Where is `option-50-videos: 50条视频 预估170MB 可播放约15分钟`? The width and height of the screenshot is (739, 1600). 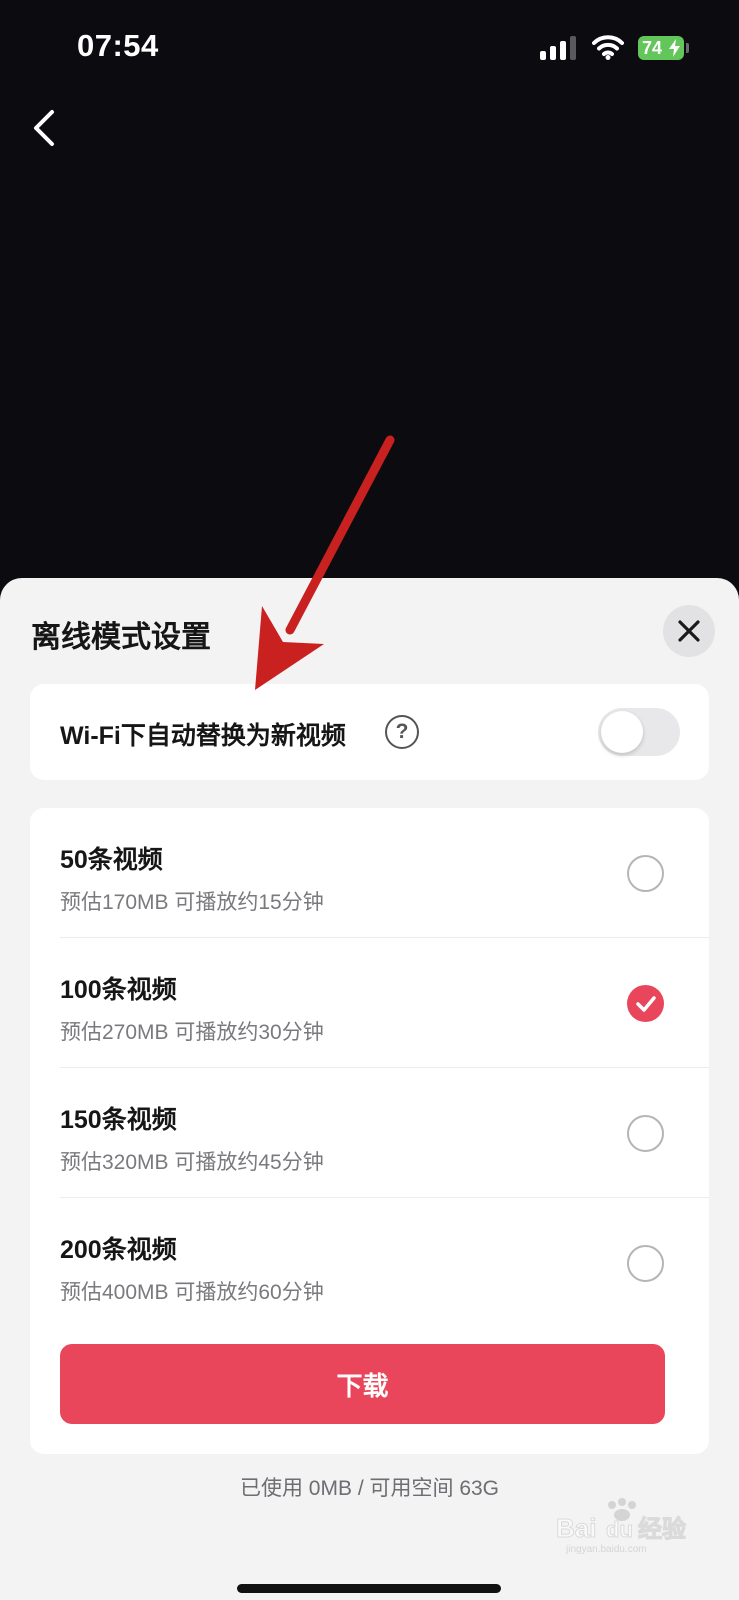
option-50-videos: 50条视频 预估170MB 可播放约15分钟 is located at coordinates (369, 873).